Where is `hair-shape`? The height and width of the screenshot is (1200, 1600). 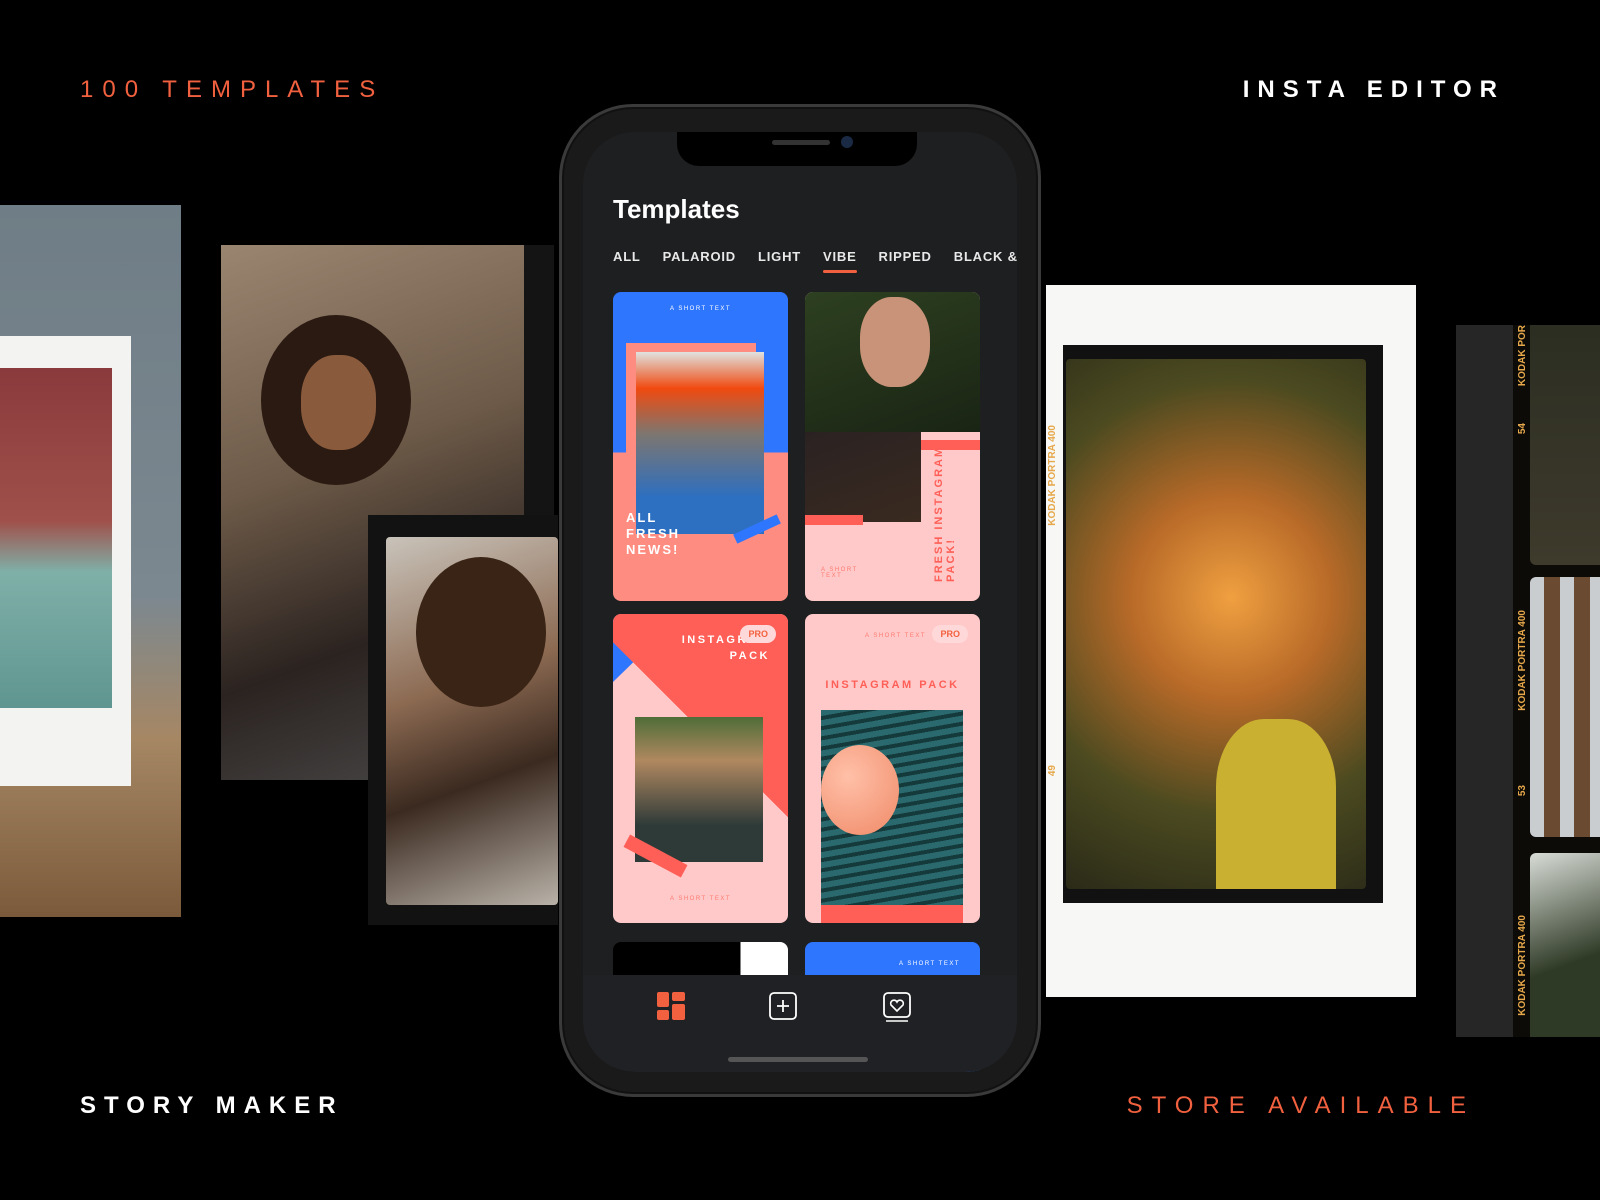 hair-shape is located at coordinates (481, 632).